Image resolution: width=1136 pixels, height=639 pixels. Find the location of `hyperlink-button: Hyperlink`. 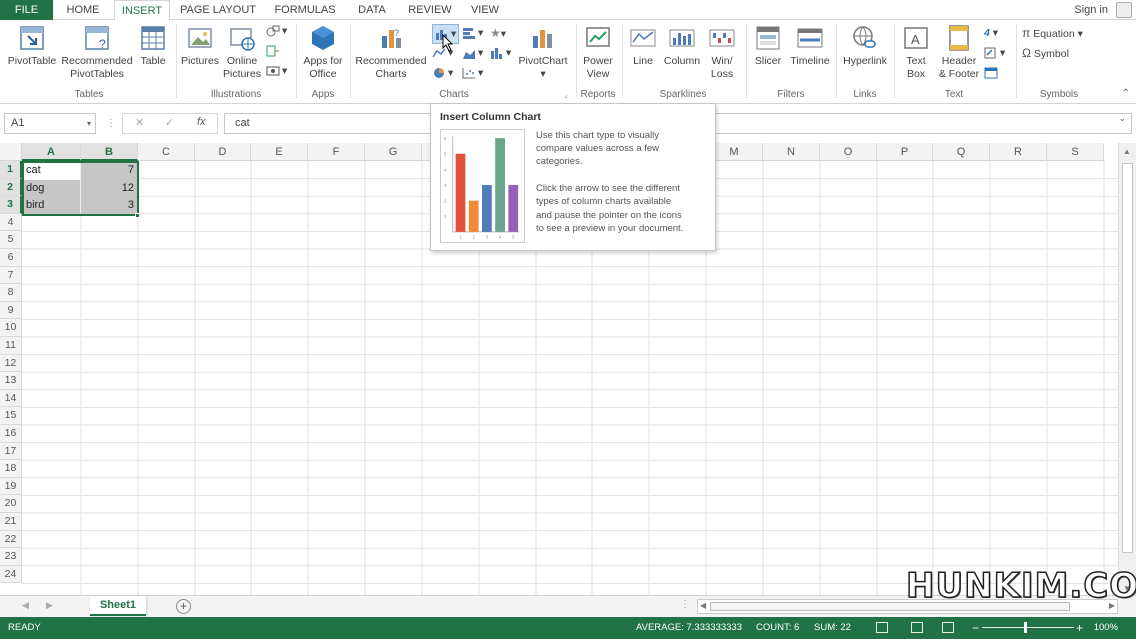

hyperlink-button: Hyperlink is located at coordinates (865, 46).